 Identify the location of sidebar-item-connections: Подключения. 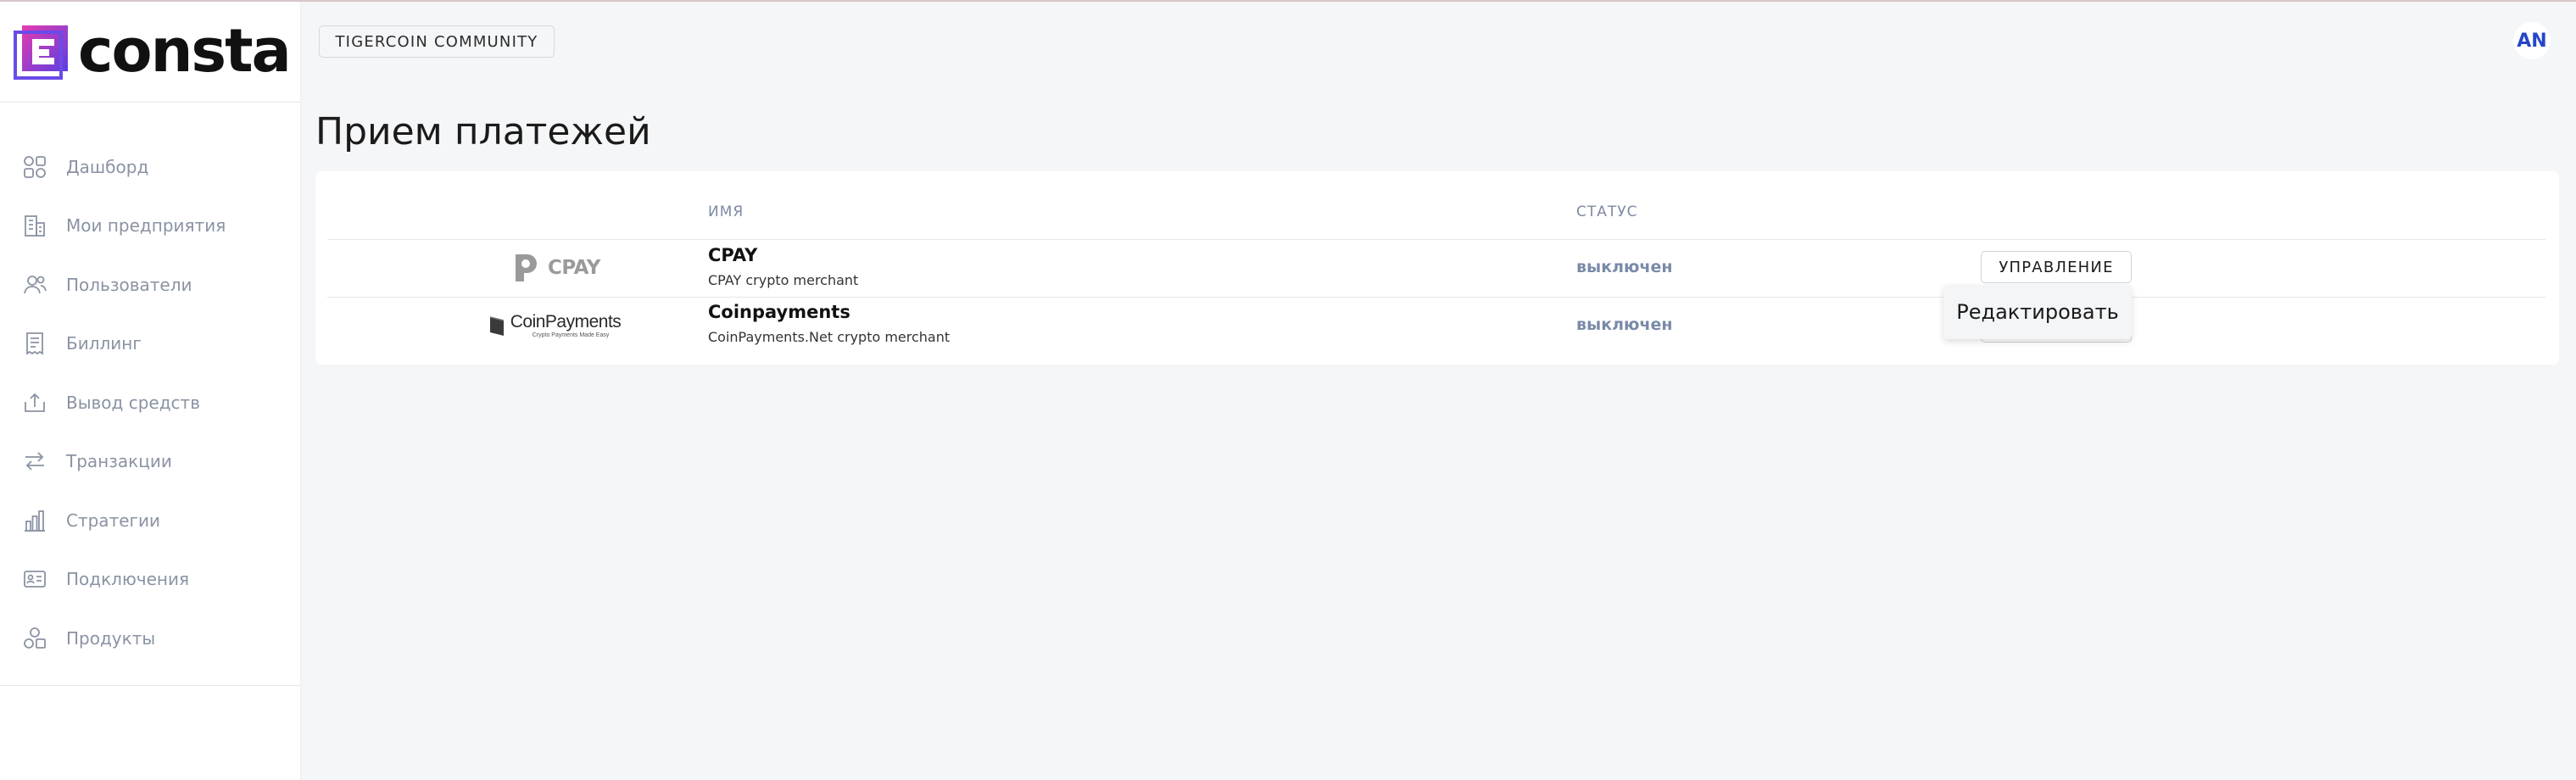
(150, 580).